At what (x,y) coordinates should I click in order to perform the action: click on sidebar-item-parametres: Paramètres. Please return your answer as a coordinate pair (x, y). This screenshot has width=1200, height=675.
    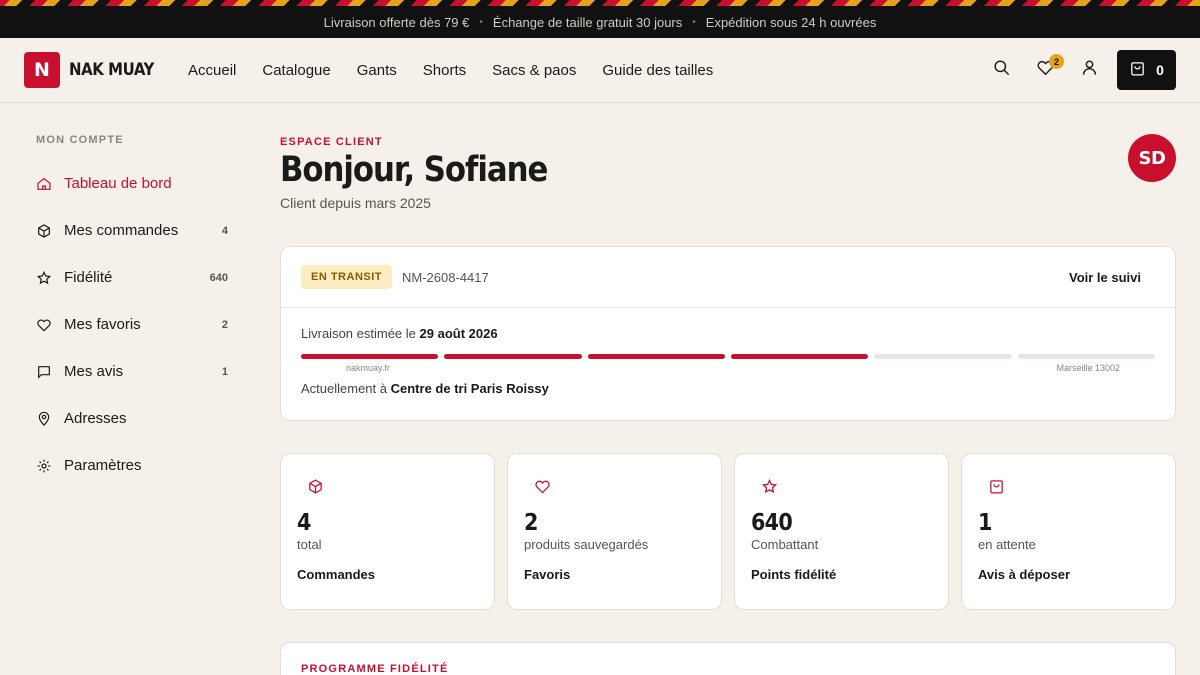
    Looking at the image, I should click on (132, 465).